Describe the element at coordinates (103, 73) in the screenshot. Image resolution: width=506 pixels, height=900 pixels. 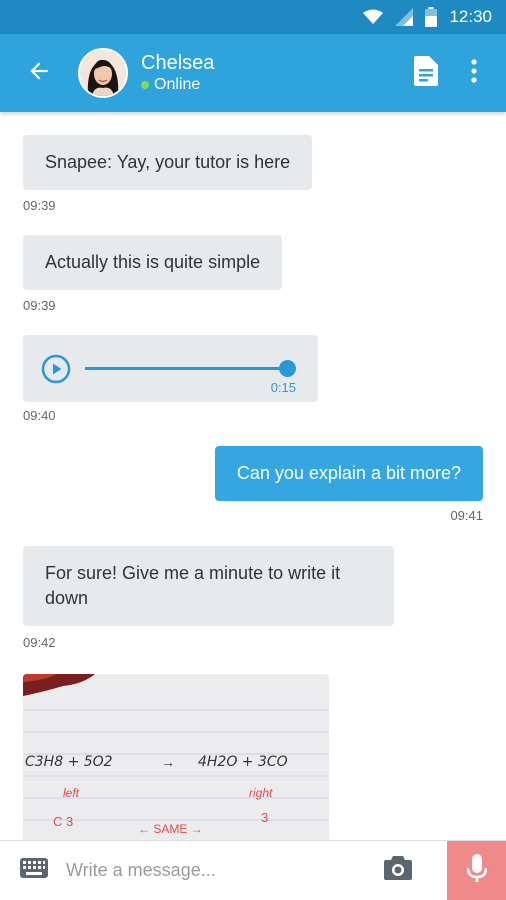
I see `avatar` at that location.